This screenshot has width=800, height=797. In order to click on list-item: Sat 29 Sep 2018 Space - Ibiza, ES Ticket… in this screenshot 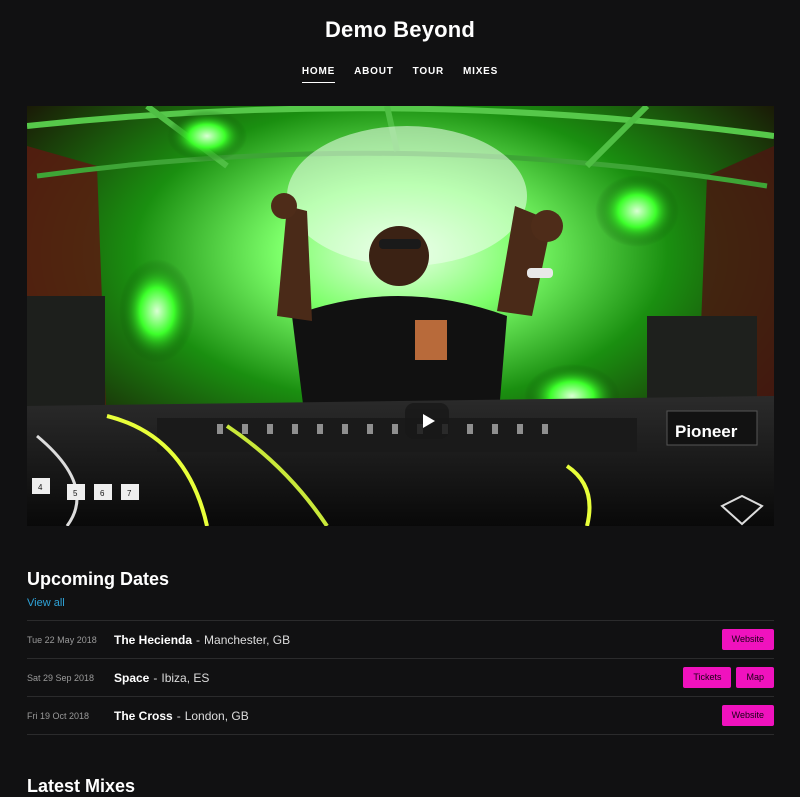, I will do `click(400, 678)`.